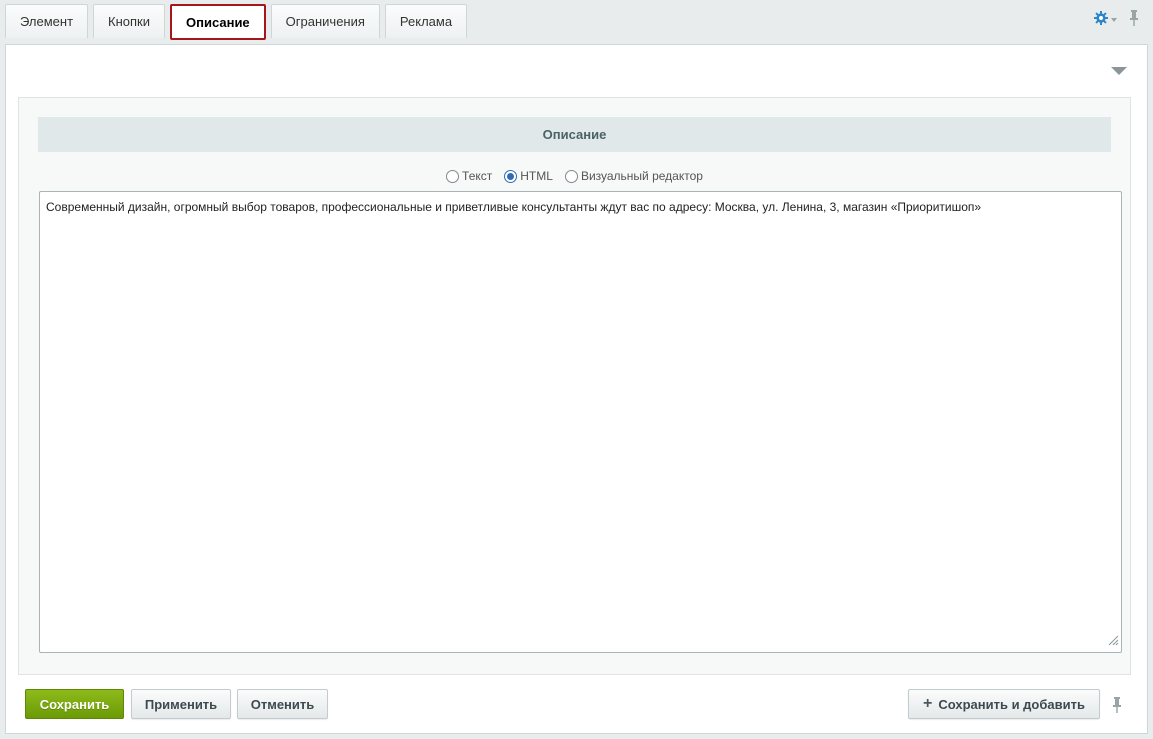  What do you see at coordinates (574, 134) in the screenshot?
I see `section-title: Описание` at bounding box center [574, 134].